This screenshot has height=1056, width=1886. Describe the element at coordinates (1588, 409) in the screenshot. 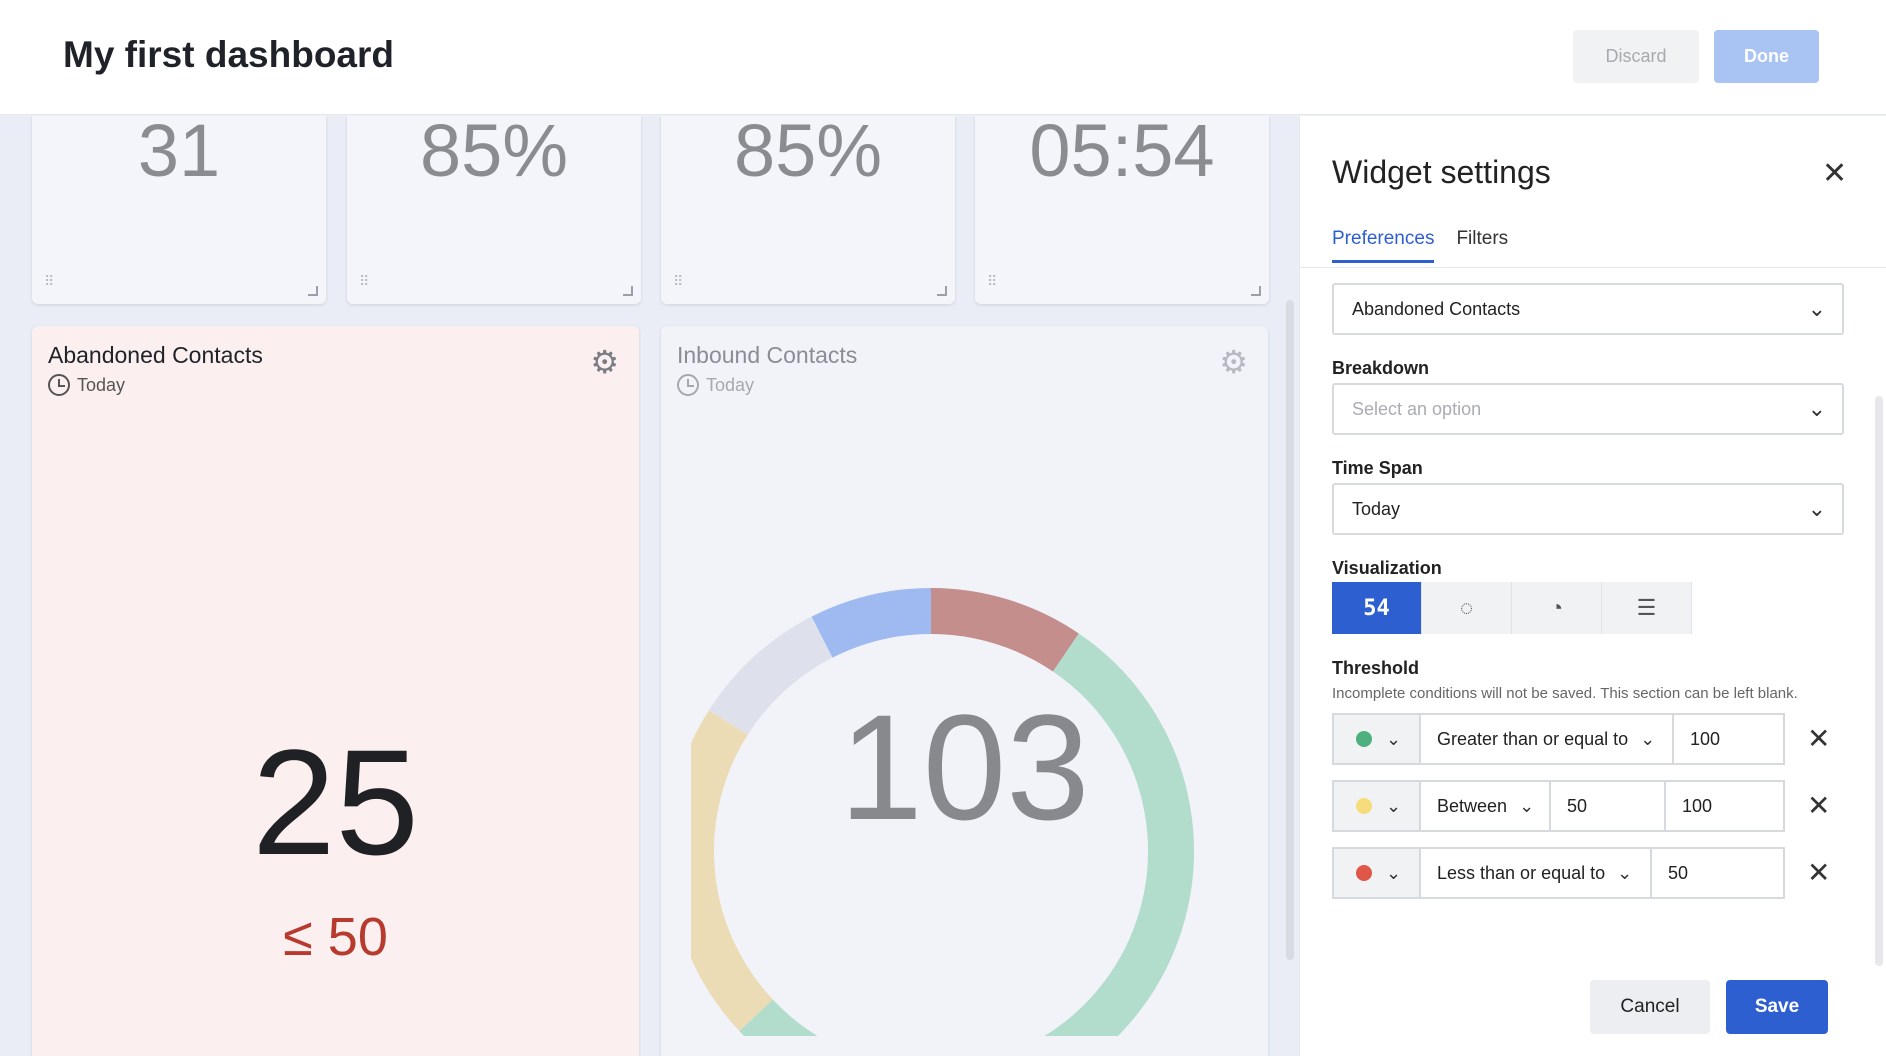

I see `breakdown-select: Select an option ⌄` at that location.